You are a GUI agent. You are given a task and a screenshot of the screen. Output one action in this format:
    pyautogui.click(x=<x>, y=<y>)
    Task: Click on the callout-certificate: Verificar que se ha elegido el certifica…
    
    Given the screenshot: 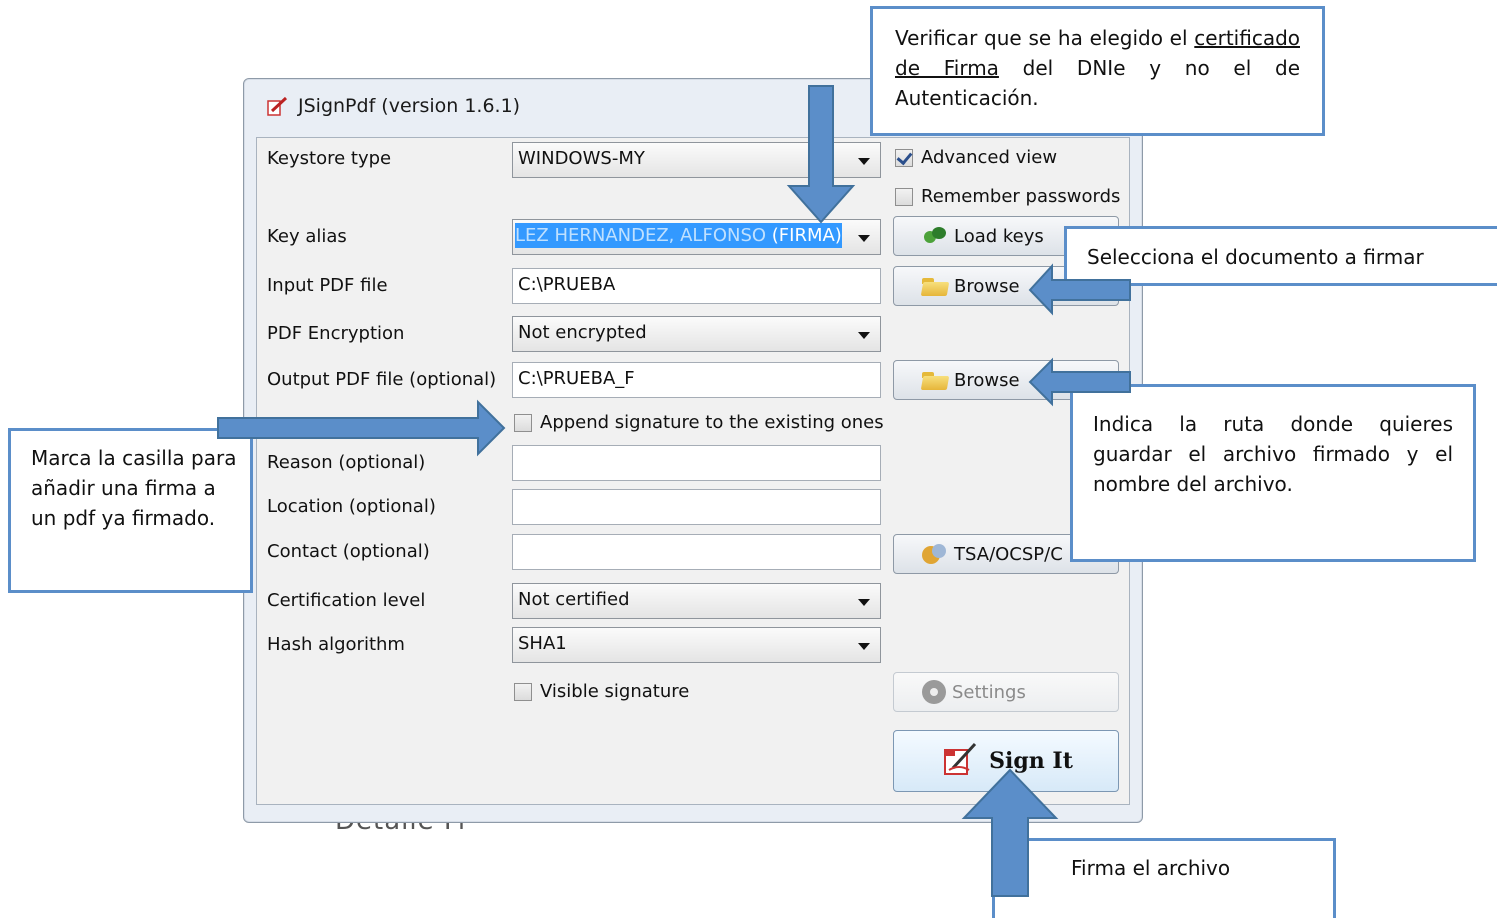 What is the action you would take?
    pyautogui.click(x=1097, y=71)
    